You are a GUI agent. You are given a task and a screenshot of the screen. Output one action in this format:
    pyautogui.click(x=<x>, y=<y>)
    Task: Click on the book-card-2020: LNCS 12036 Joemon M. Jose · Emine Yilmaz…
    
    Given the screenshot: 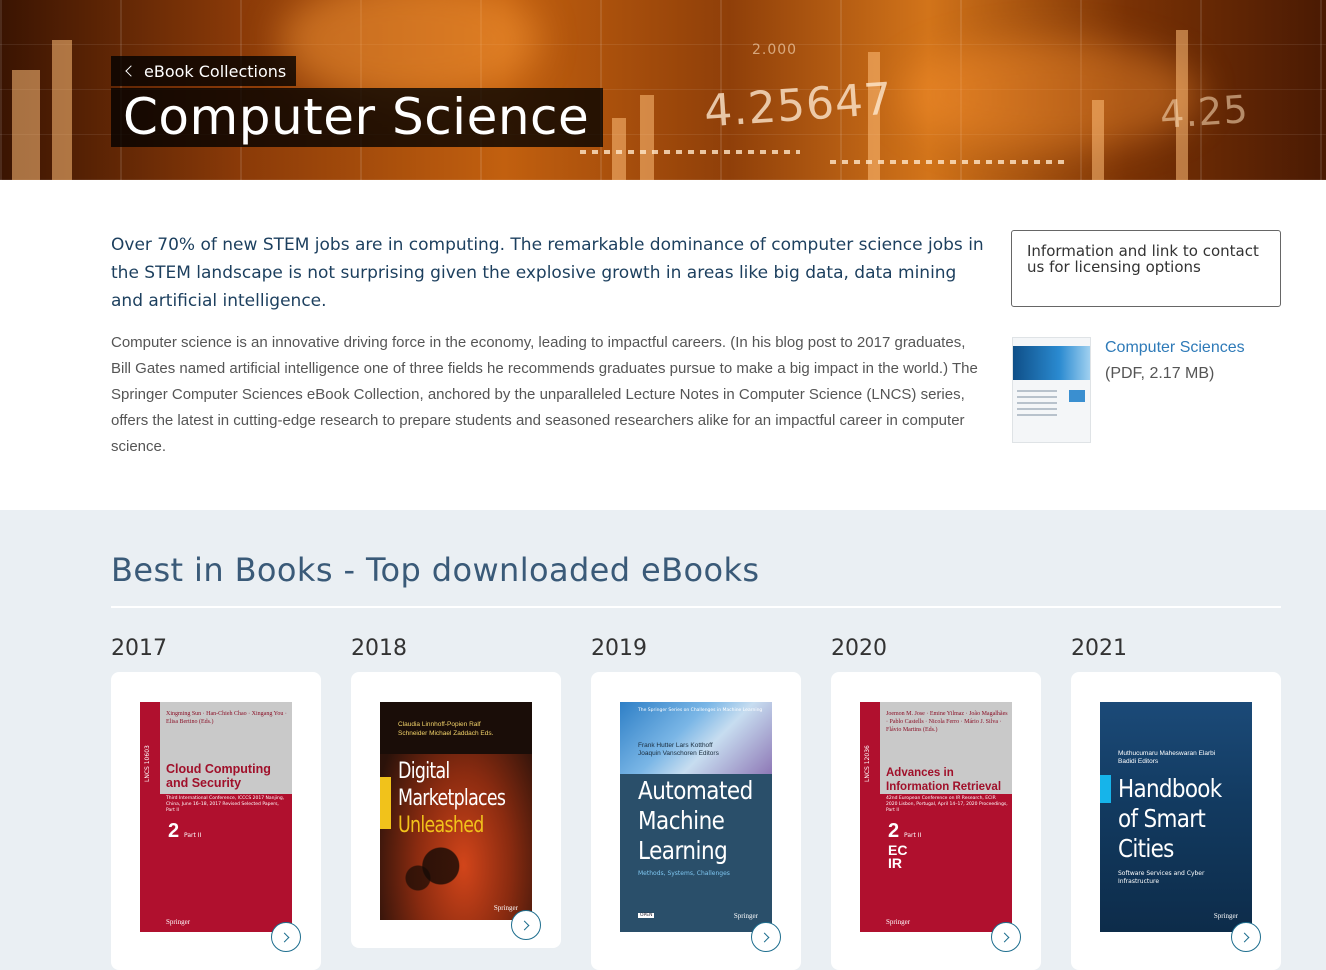 What is the action you would take?
    pyautogui.click(x=936, y=821)
    